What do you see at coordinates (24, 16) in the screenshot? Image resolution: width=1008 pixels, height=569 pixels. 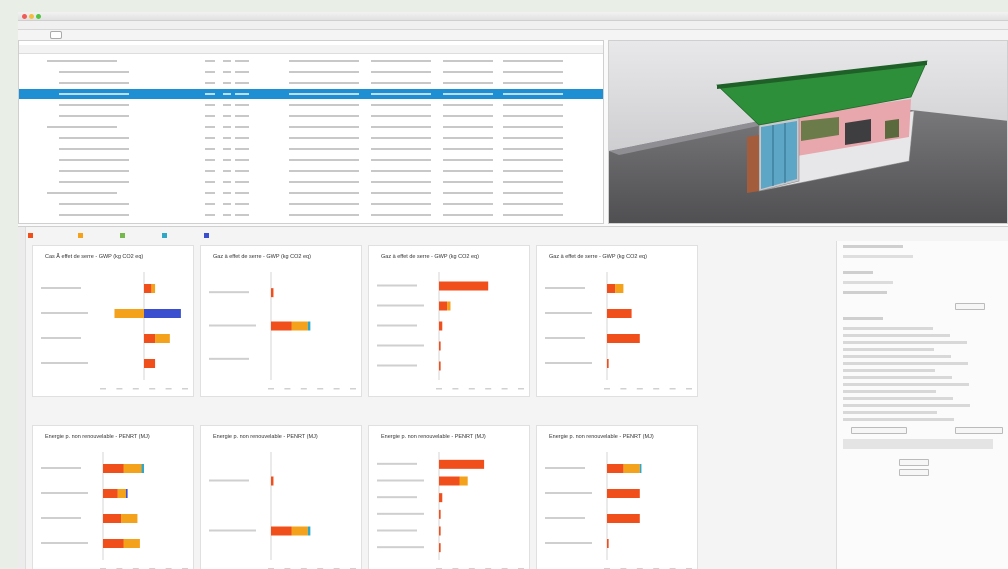 I see `close-window-icon` at bounding box center [24, 16].